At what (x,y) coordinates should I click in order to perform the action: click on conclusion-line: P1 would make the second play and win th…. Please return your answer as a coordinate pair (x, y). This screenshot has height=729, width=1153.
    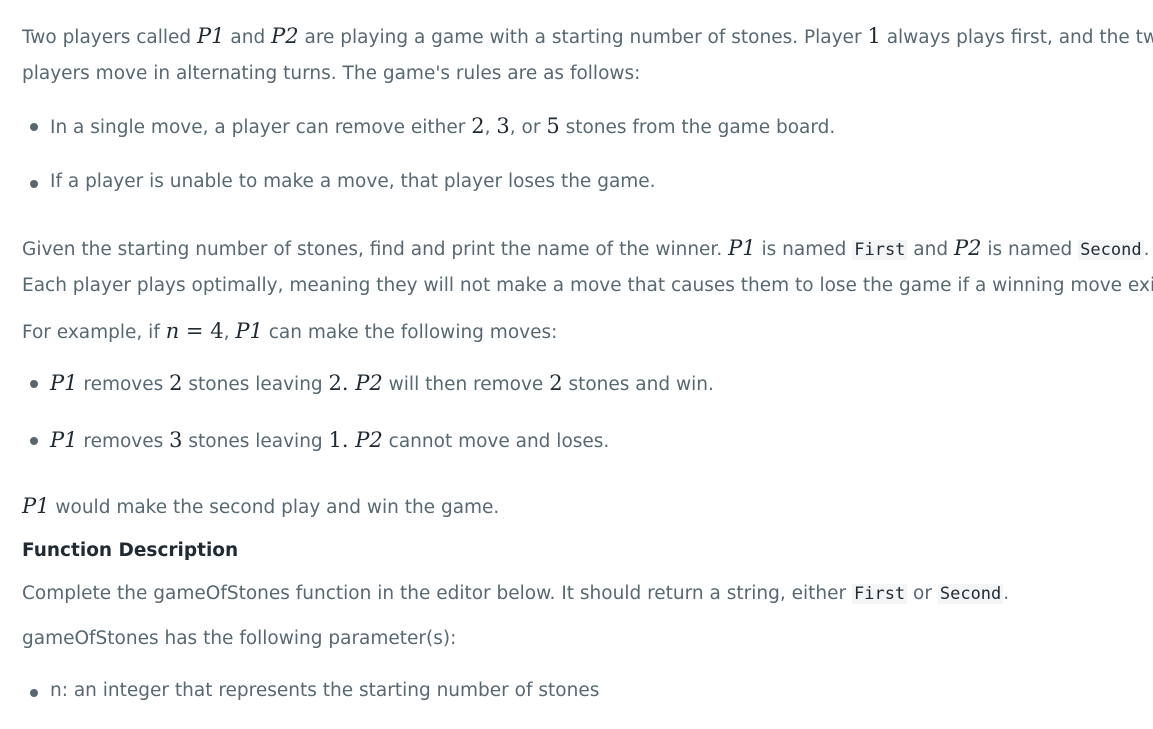
    Looking at the image, I should click on (260, 506).